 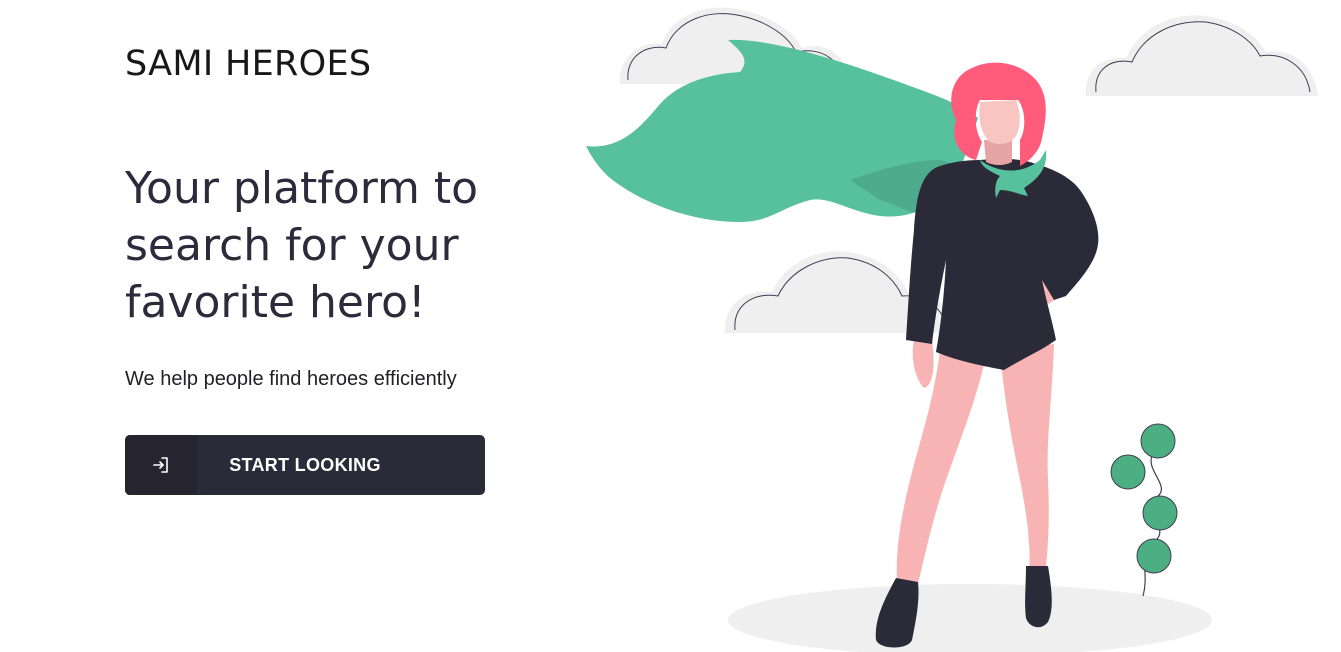 I want to click on ground-shadow, so click(x=970, y=618).